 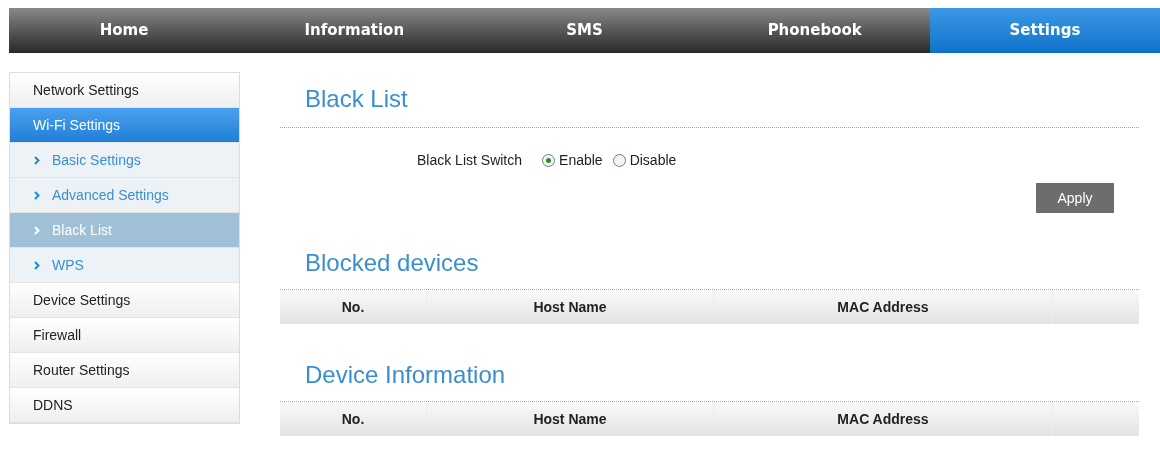 What do you see at coordinates (354, 30) in the screenshot?
I see `nav-tab: Information` at bounding box center [354, 30].